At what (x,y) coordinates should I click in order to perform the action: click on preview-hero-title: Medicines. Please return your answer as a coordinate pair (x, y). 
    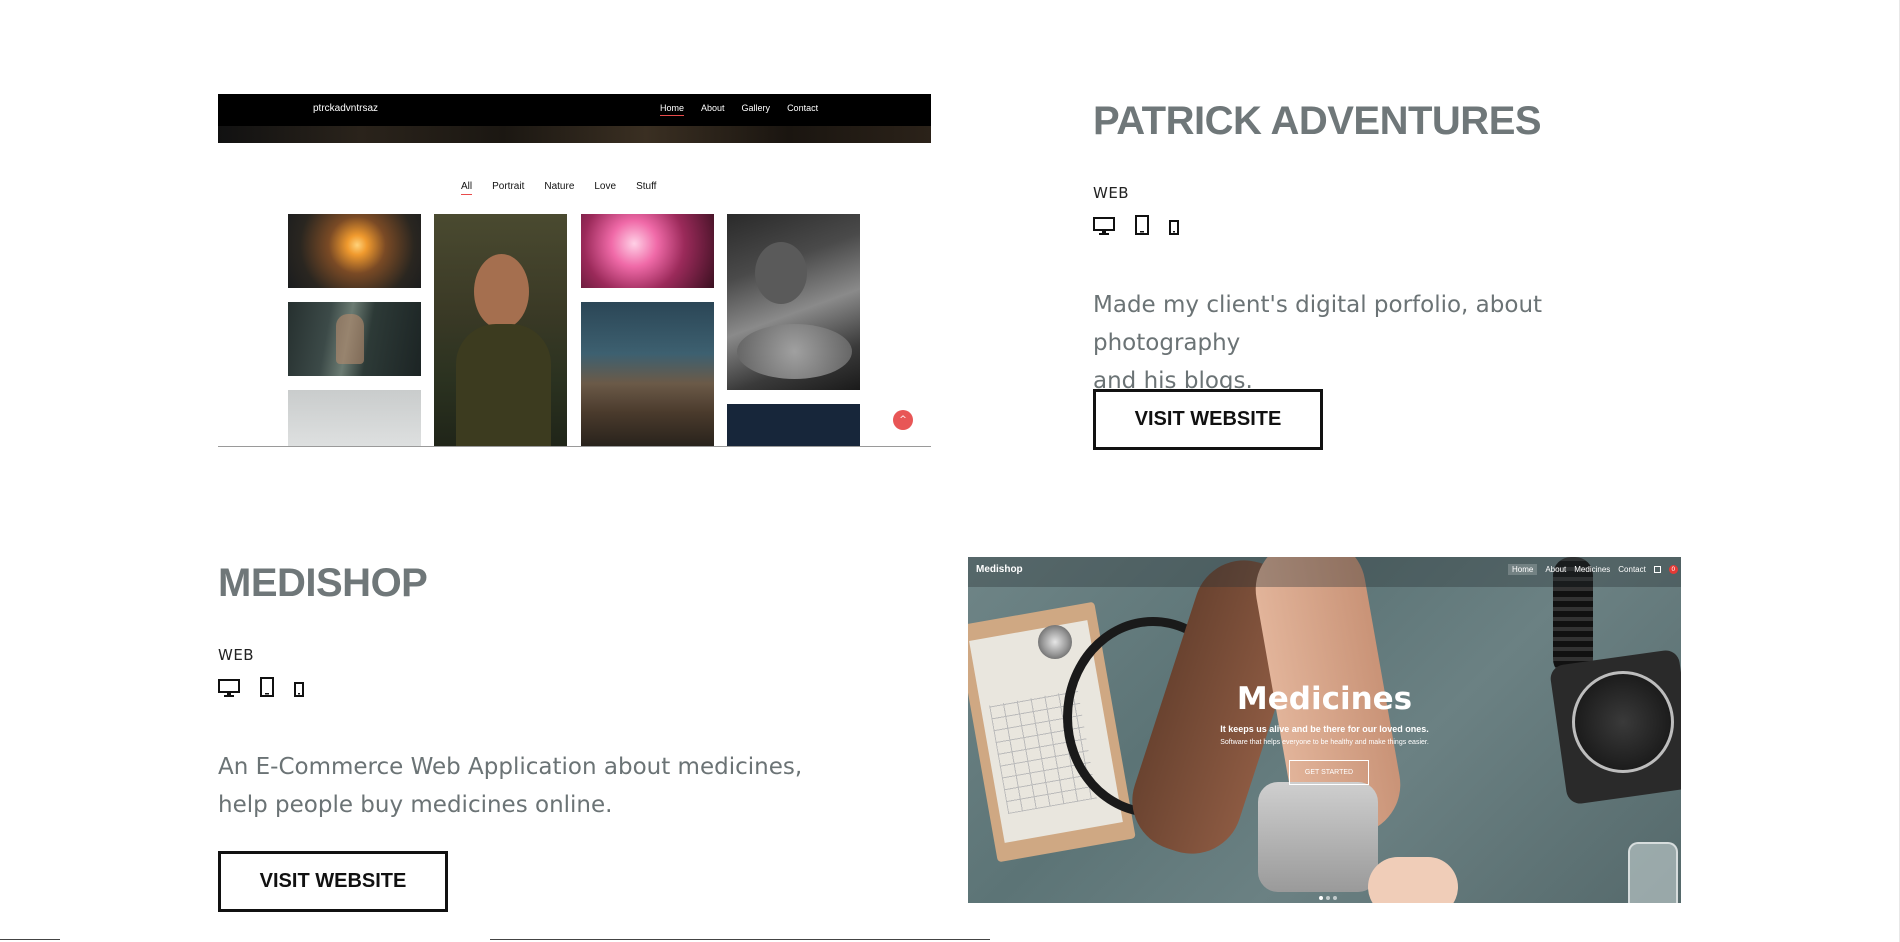
    Looking at the image, I should click on (1324, 699).